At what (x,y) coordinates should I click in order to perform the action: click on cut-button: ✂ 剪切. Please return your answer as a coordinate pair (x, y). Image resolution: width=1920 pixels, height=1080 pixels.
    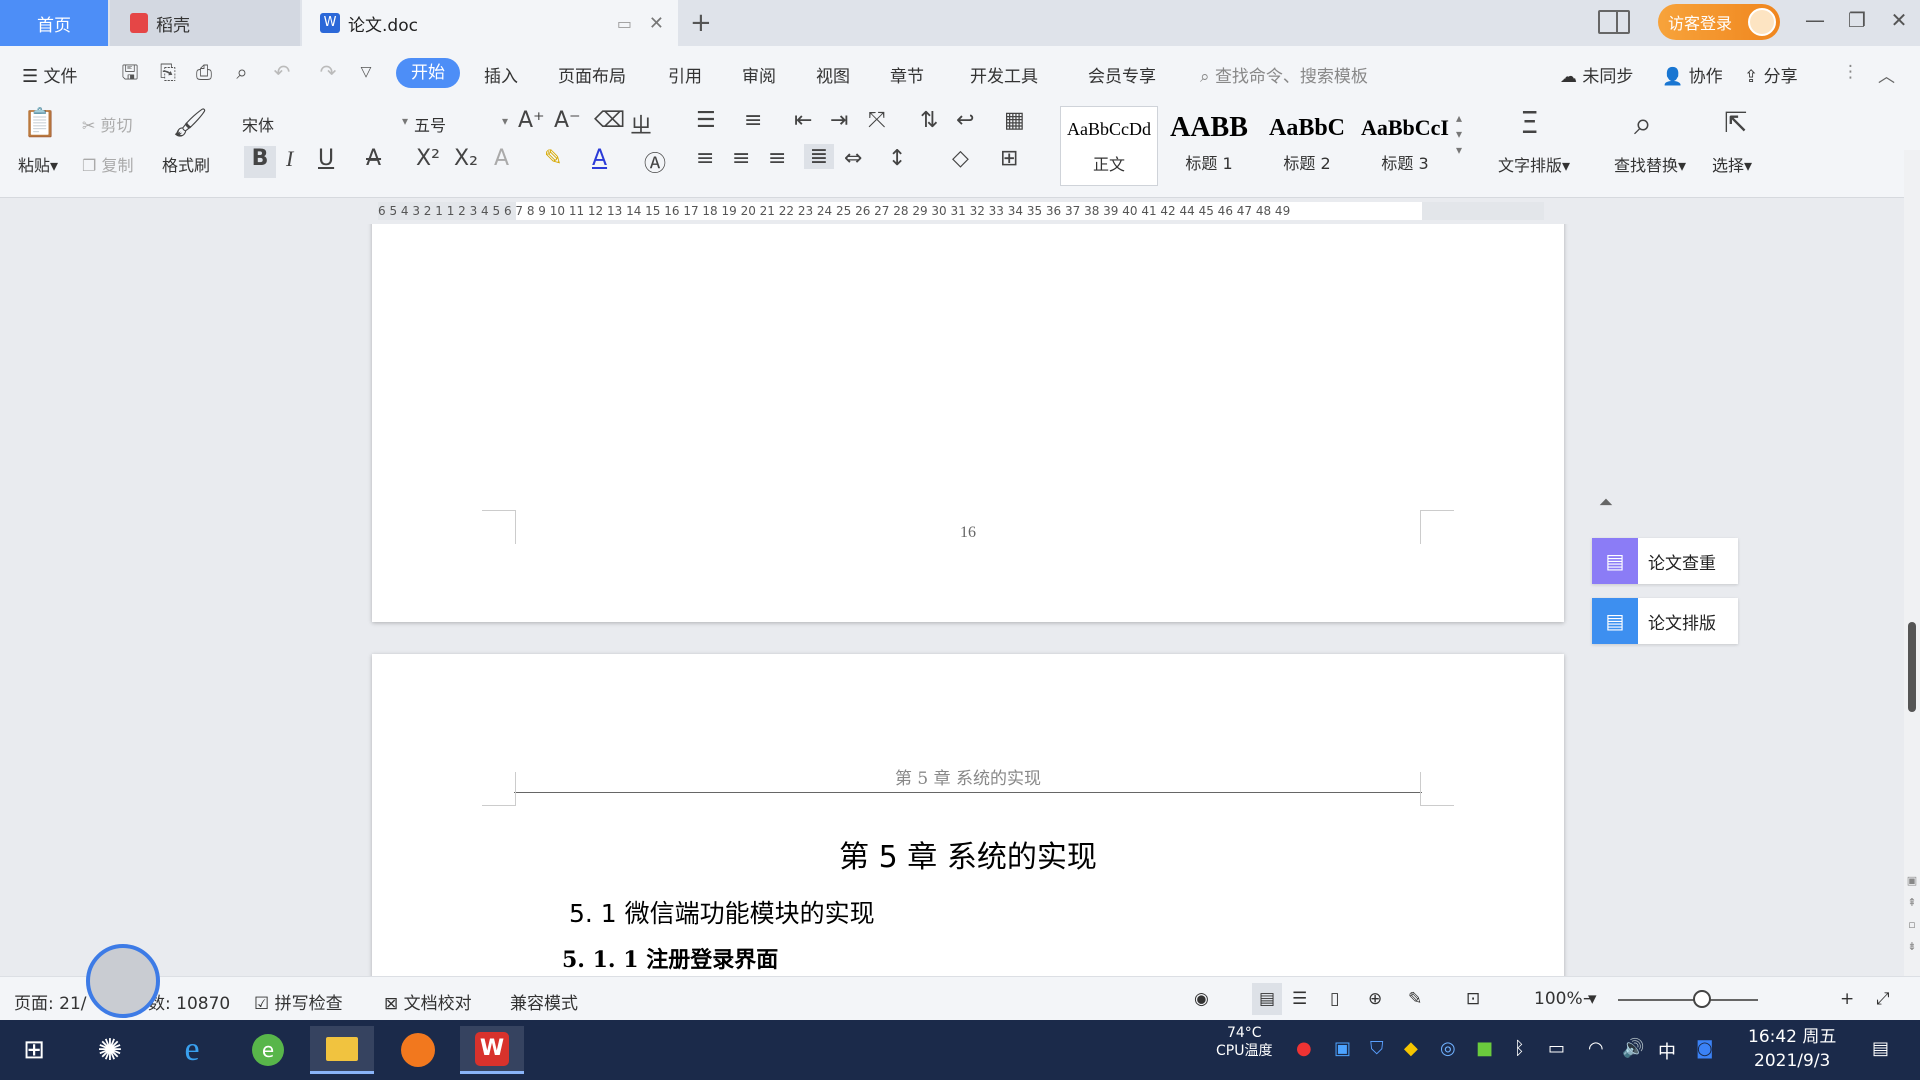
    Looking at the image, I should click on (107, 124).